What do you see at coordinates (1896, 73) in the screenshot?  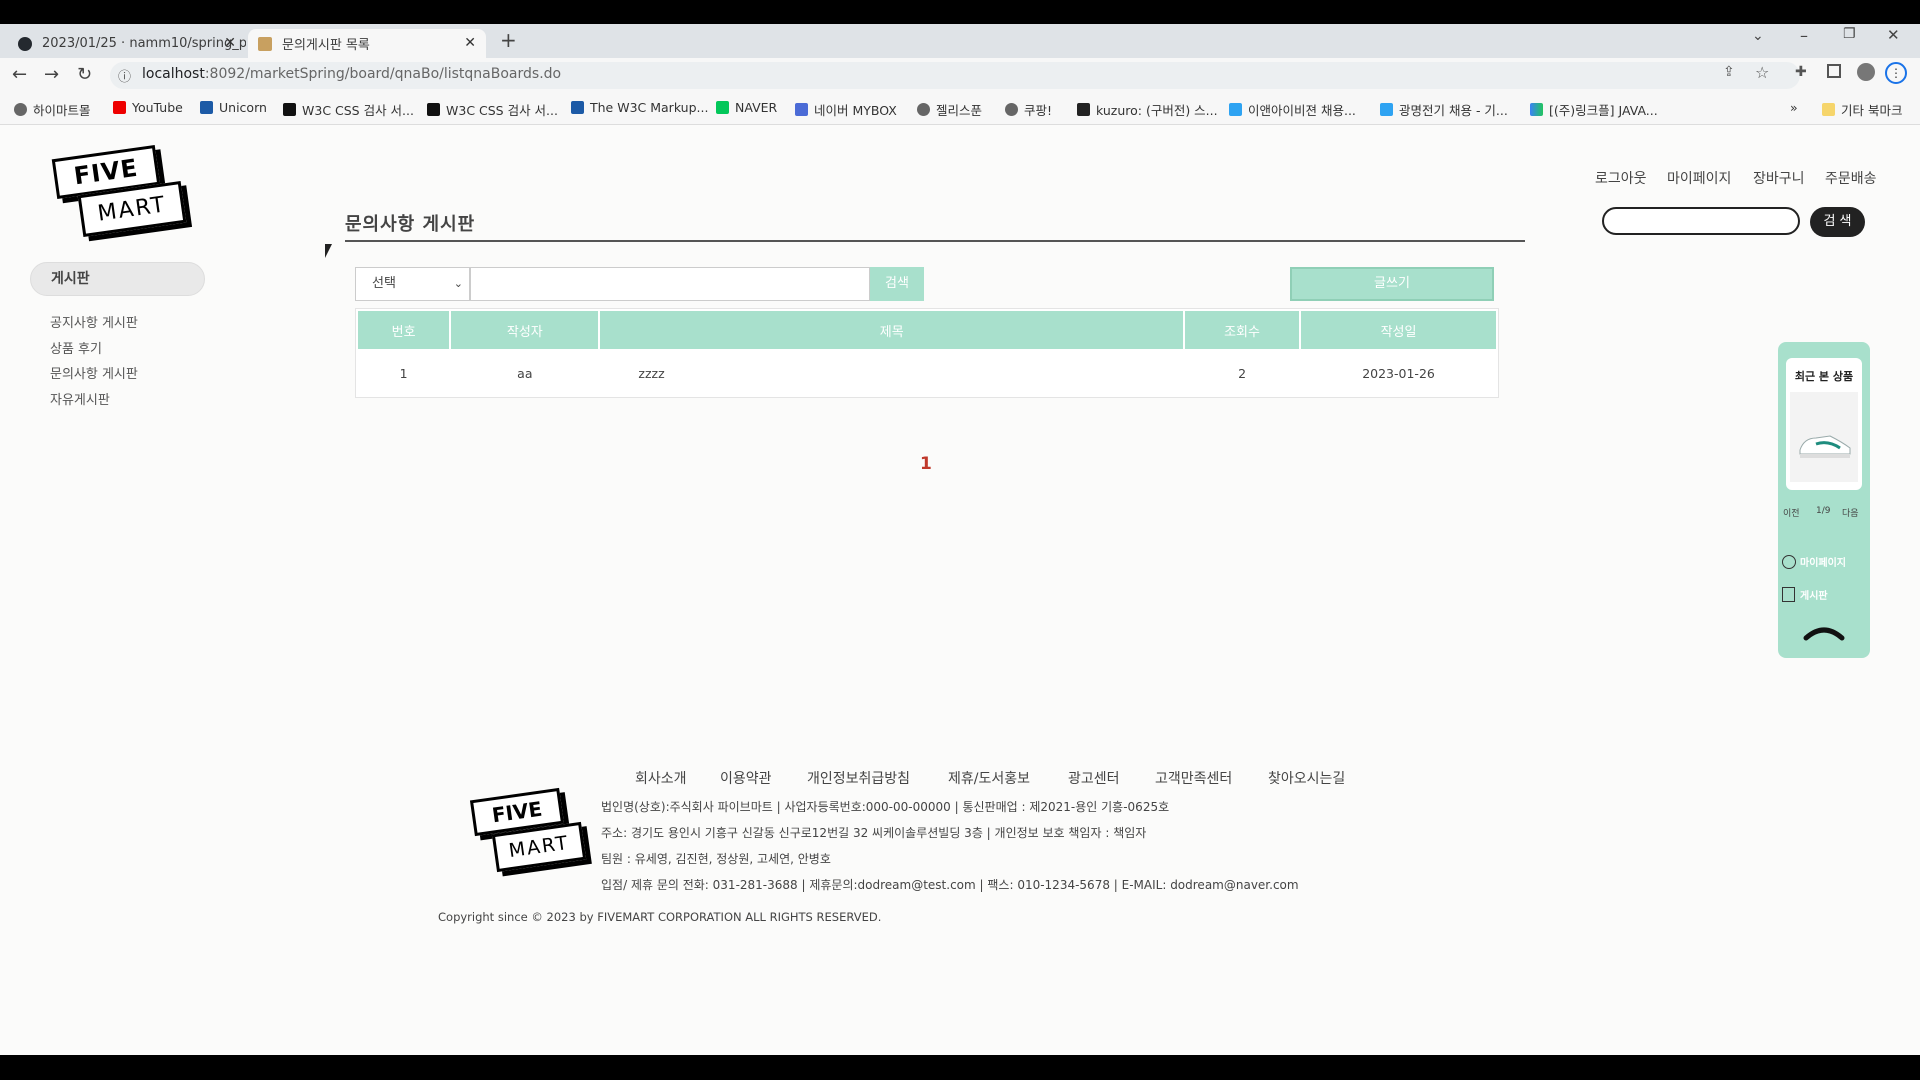 I see `menu-icon: ⋮` at bounding box center [1896, 73].